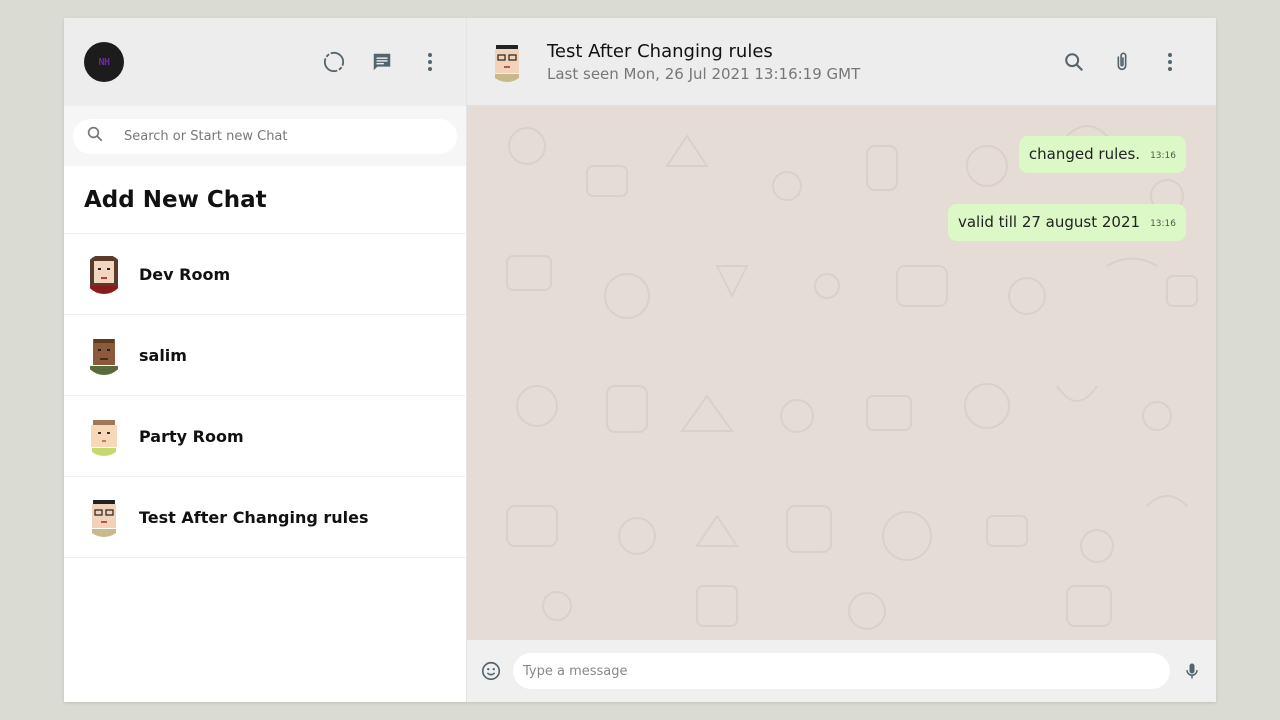 Image resolution: width=1280 pixels, height=720 pixels. I want to click on message-input-wrap, so click(841, 671).